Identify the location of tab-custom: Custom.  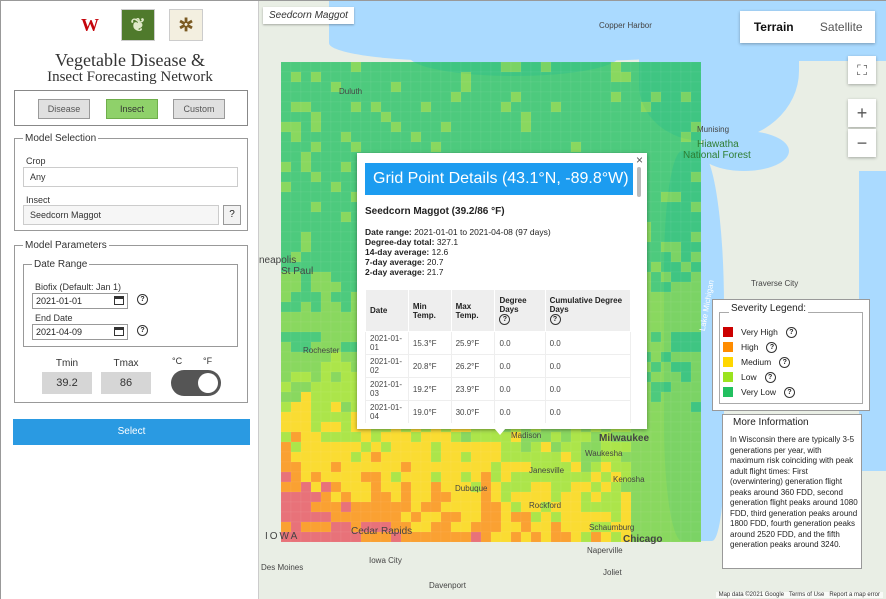
(199, 109).